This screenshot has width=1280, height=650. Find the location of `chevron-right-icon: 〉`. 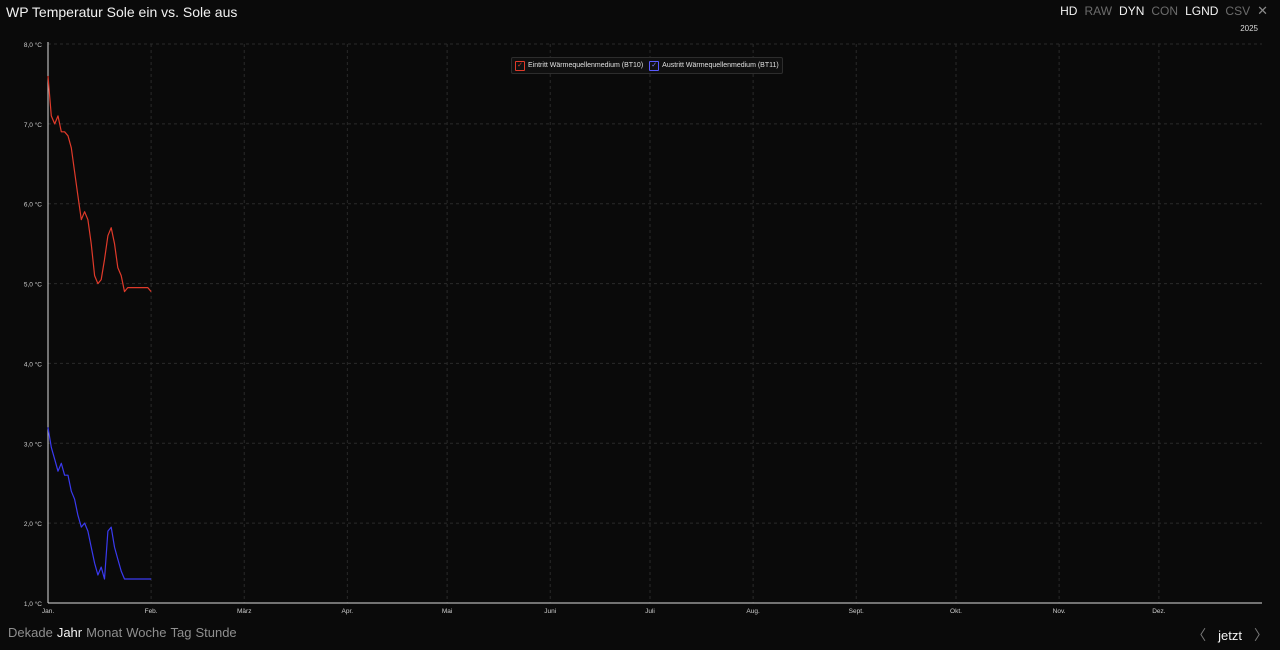

chevron-right-icon: 〉 is located at coordinates (1261, 635).